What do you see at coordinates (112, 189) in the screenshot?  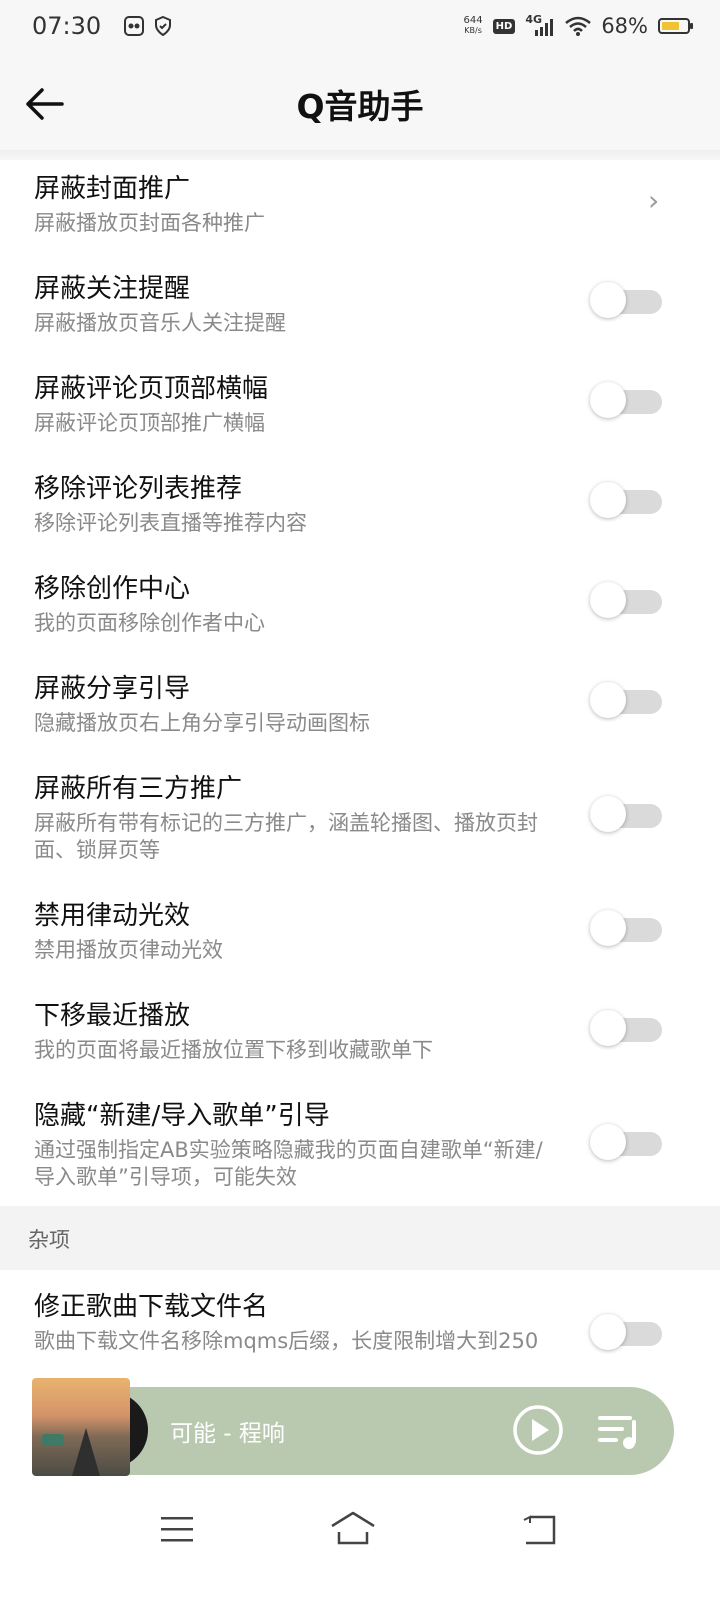 I see `setting-title: 屏蔽封面推广` at bounding box center [112, 189].